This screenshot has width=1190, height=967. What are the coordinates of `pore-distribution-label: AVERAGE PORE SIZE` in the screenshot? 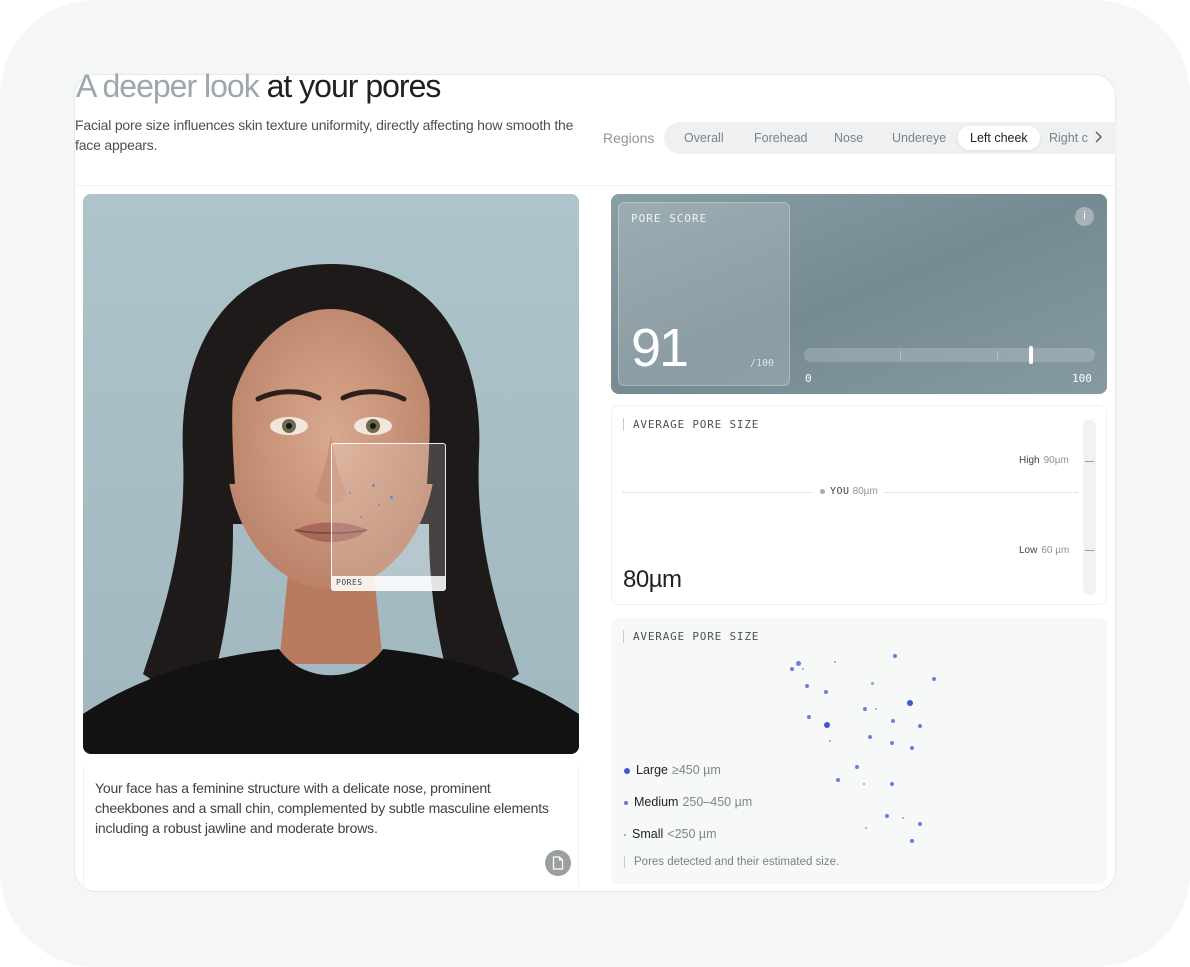 It's located at (691, 636).